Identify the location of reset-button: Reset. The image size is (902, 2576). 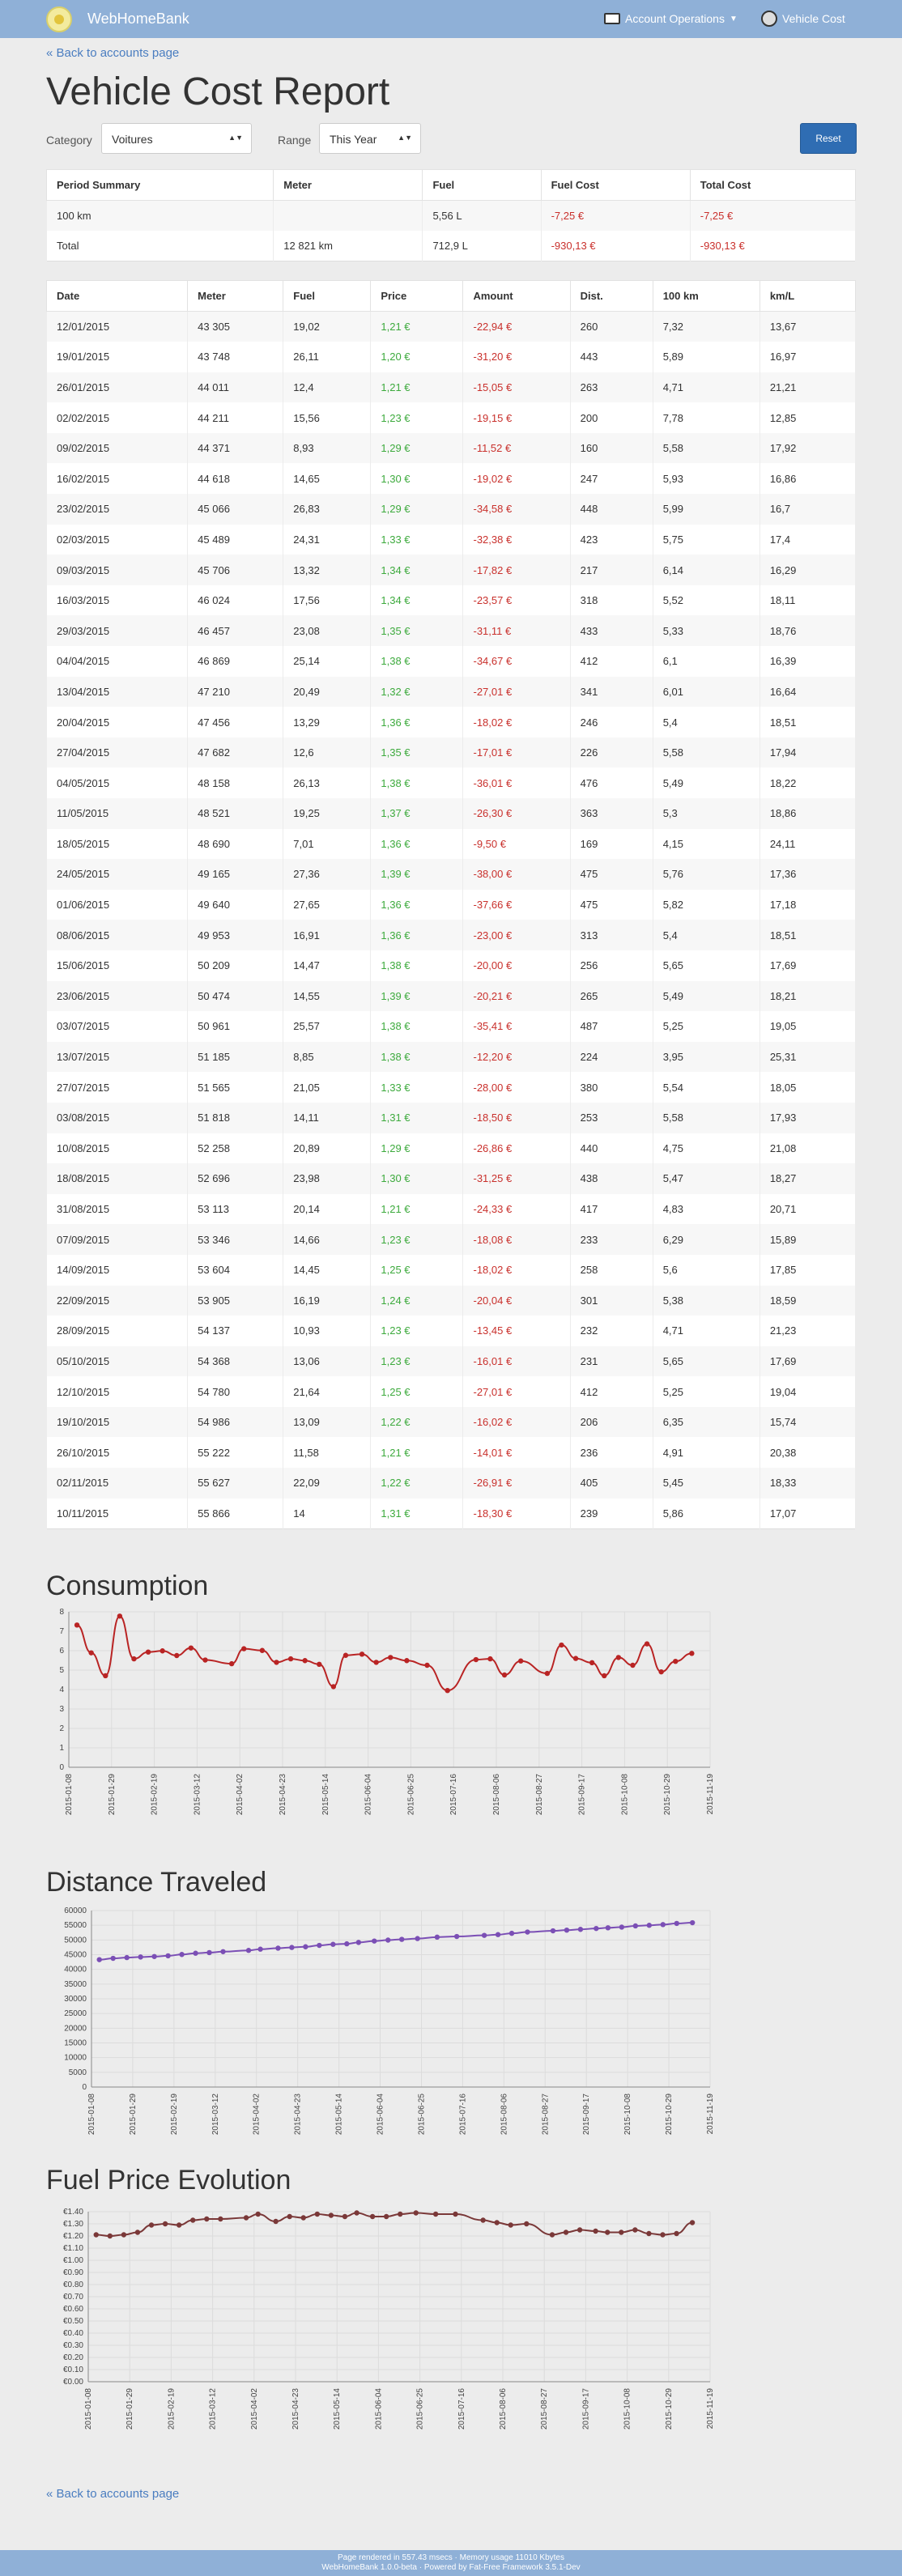
(828, 139).